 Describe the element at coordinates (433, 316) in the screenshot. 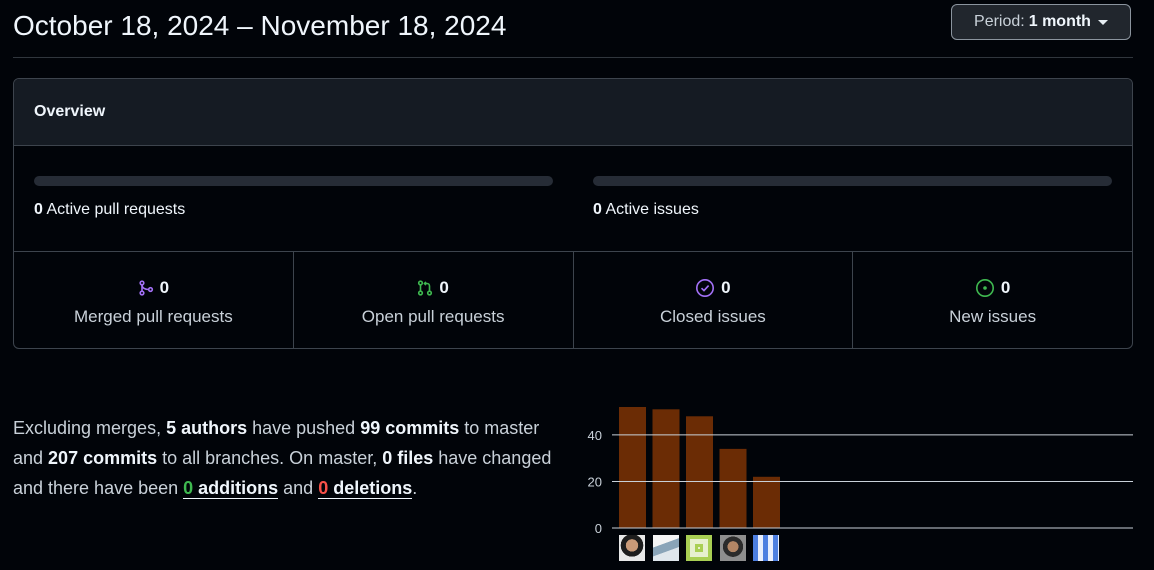

I see `open-pull-requests-label: Open pull requests` at that location.